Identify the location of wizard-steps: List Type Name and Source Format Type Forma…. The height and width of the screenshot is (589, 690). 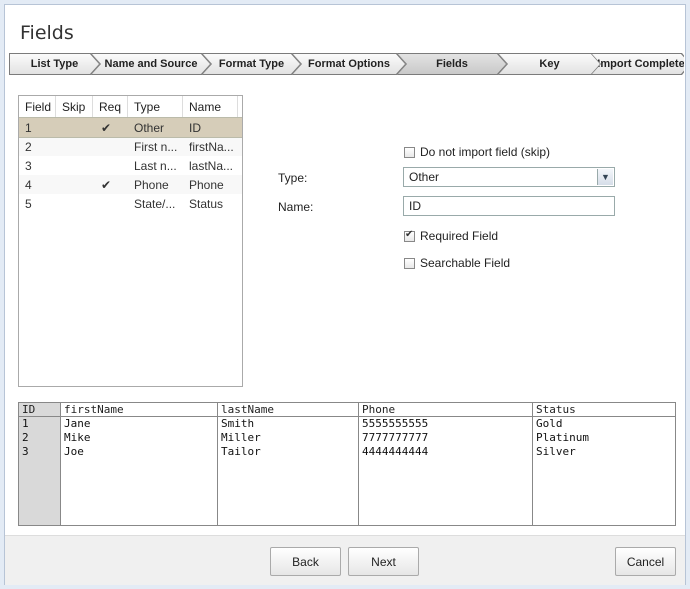
(346, 64).